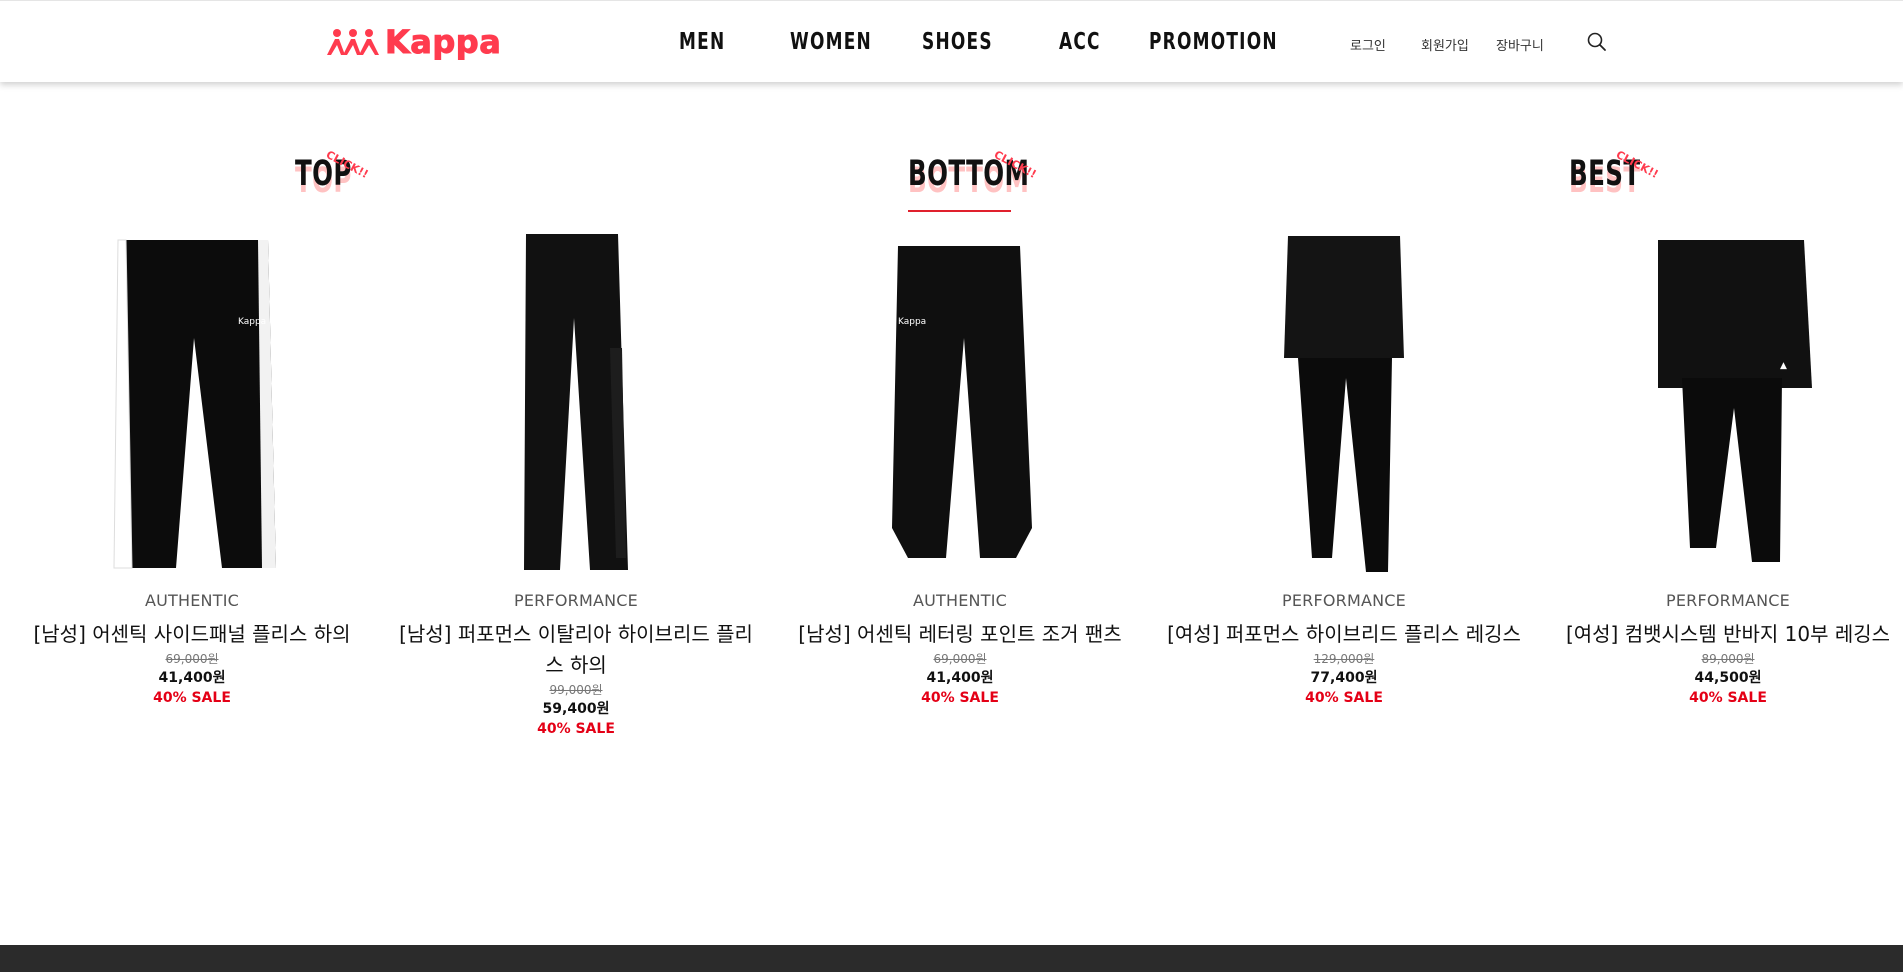 The width and height of the screenshot is (1903, 972). What do you see at coordinates (951, 958) in the screenshot?
I see `footer` at bounding box center [951, 958].